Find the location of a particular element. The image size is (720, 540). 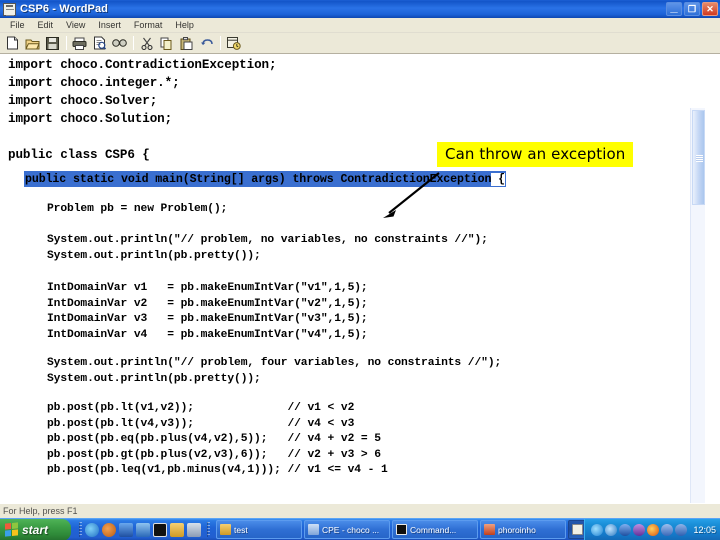

antivirus-icon is located at coordinates (653, 529).